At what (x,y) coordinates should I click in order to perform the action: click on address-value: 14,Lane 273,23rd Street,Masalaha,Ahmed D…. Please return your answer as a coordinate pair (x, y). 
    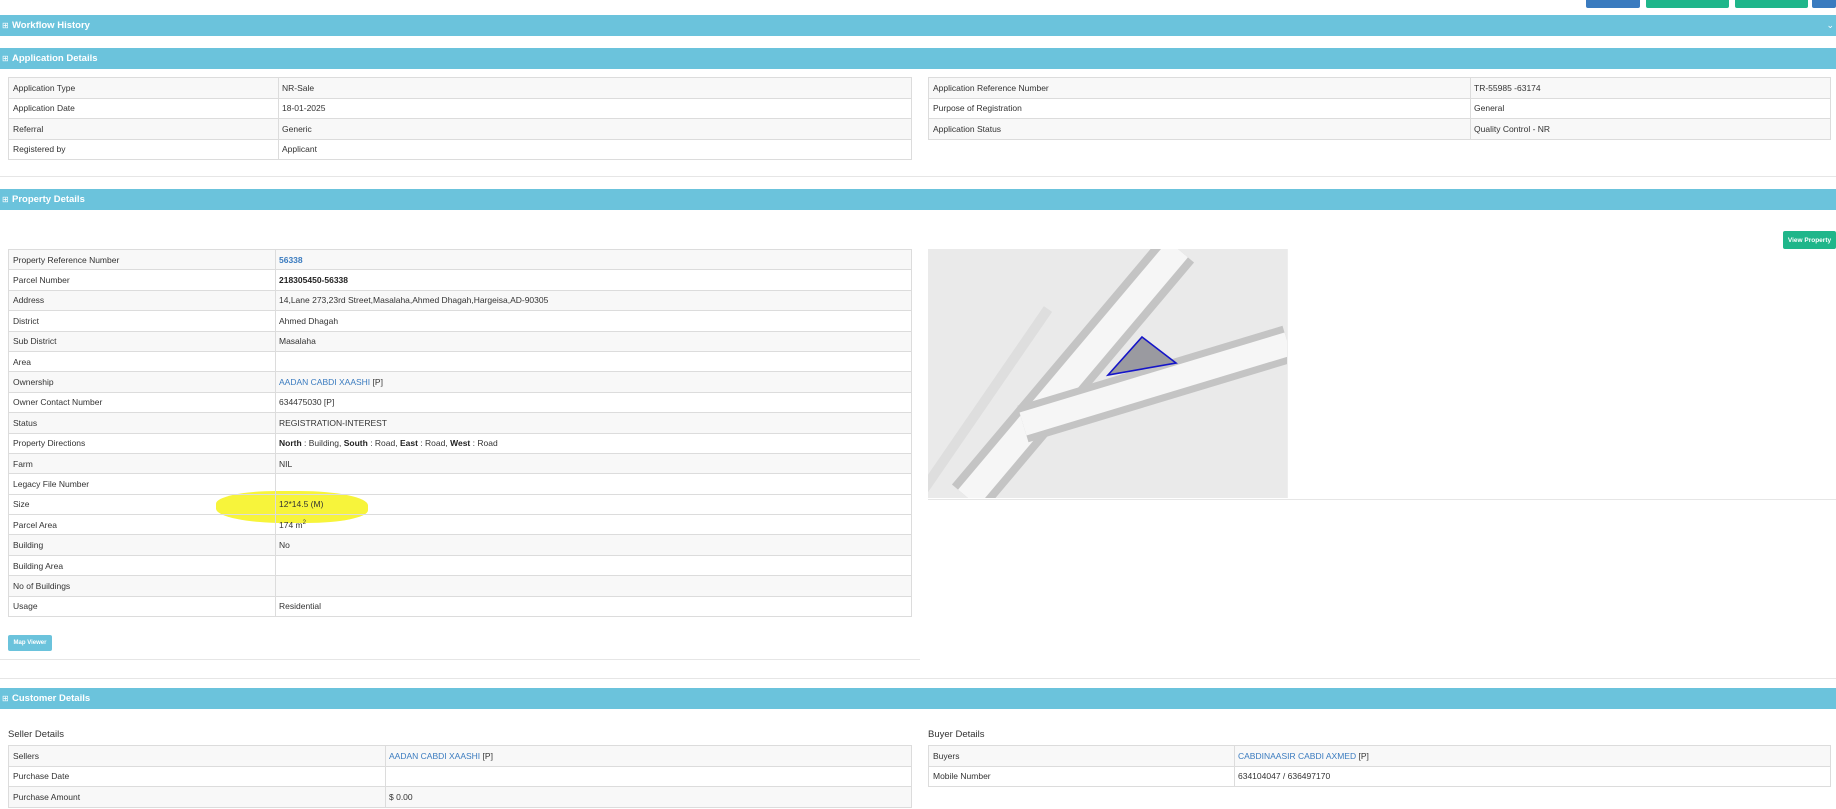
    Looking at the image, I should click on (593, 300).